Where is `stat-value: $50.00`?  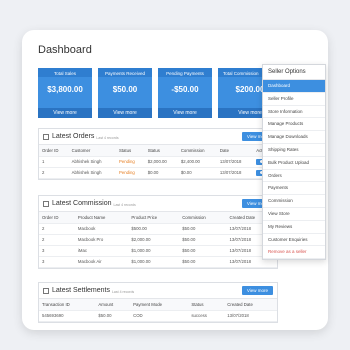 stat-value: $50.00 is located at coordinates (125, 89).